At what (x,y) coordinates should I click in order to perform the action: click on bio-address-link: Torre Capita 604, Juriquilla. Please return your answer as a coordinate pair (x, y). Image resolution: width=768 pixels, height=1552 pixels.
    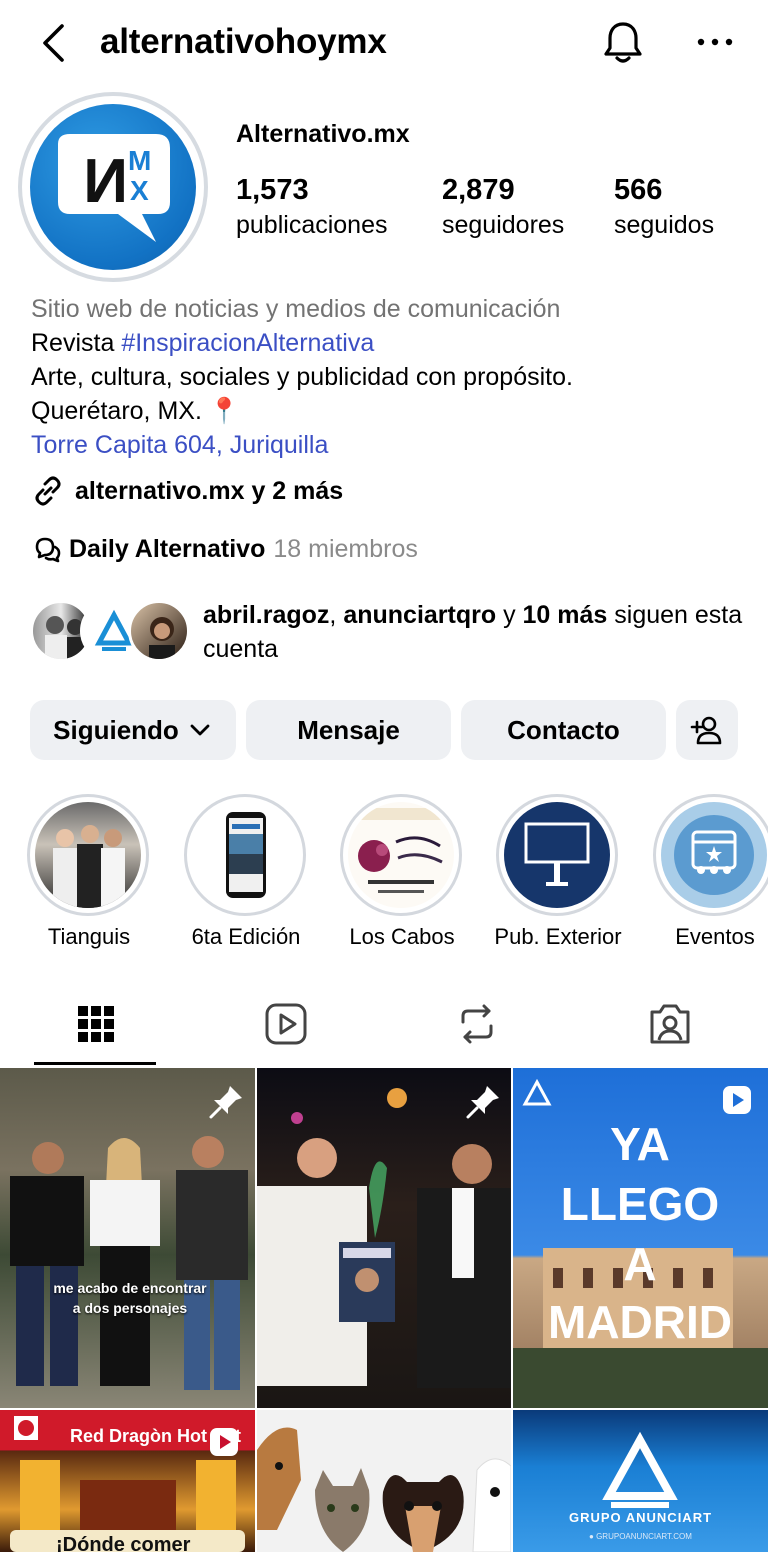
    Looking at the image, I should click on (391, 445).